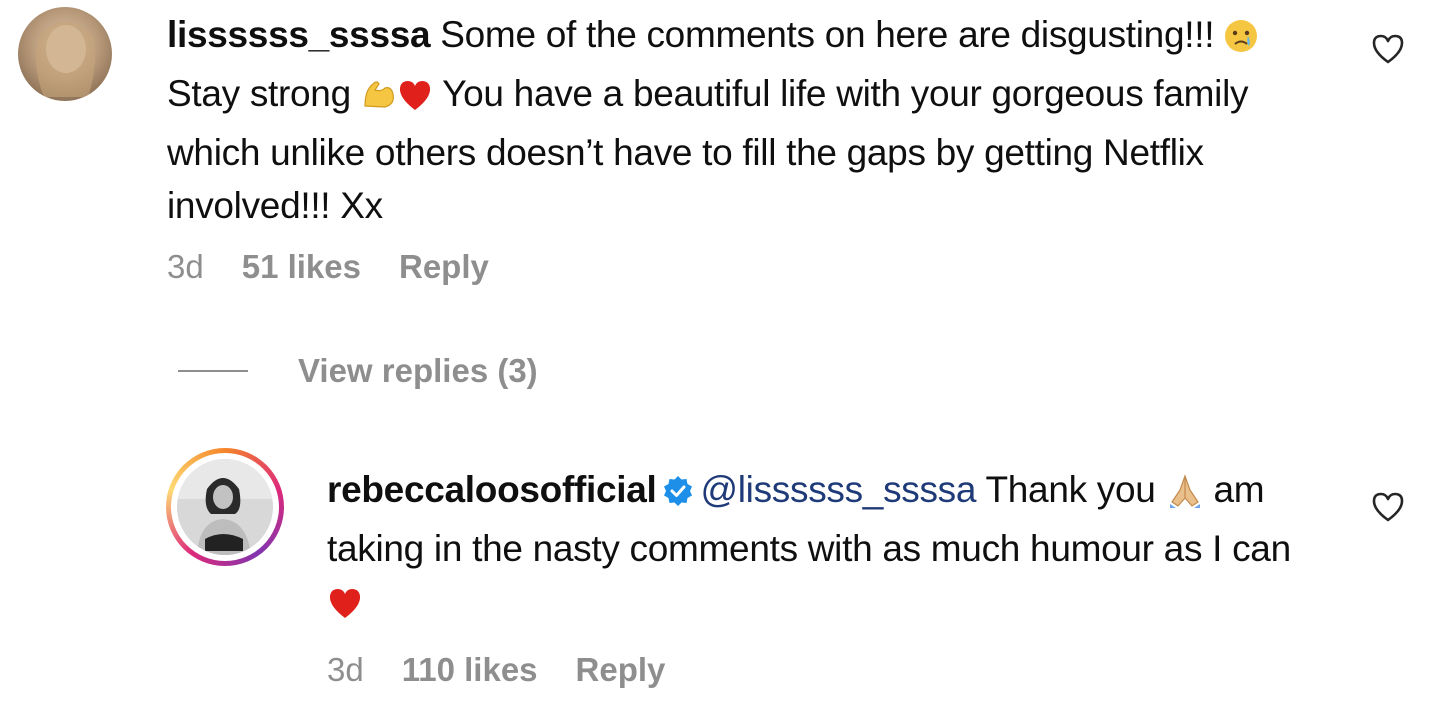 Image resolution: width=1440 pixels, height=711 pixels. I want to click on comment-time-1: 3d, so click(185, 267).